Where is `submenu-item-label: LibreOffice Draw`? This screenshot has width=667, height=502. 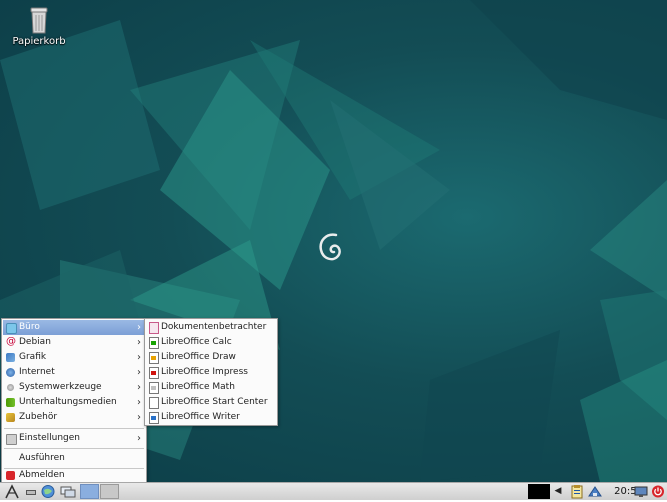
submenu-item-label: LibreOffice Draw is located at coordinates (198, 357).